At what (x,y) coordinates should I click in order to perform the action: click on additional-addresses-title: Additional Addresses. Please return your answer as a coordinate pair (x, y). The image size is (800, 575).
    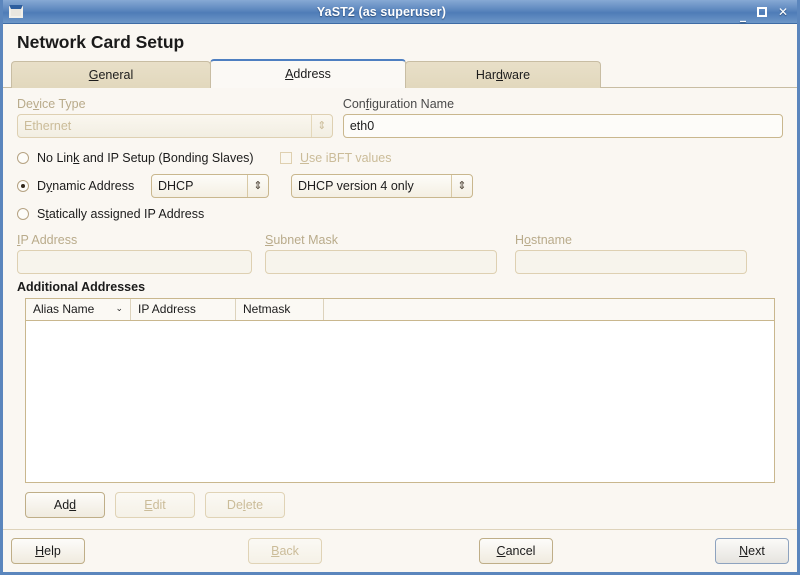
    Looking at the image, I should click on (81, 287).